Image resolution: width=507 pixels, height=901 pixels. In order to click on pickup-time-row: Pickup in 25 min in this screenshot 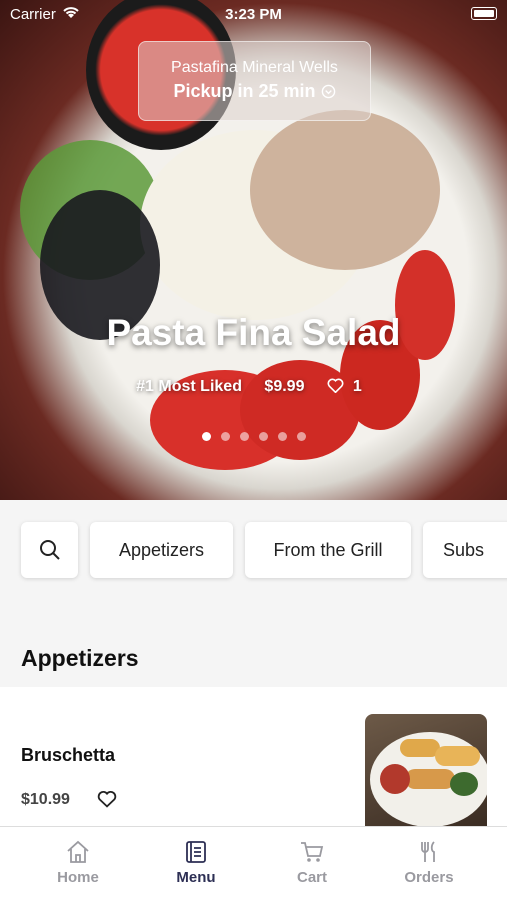, I will do `click(254, 91)`.